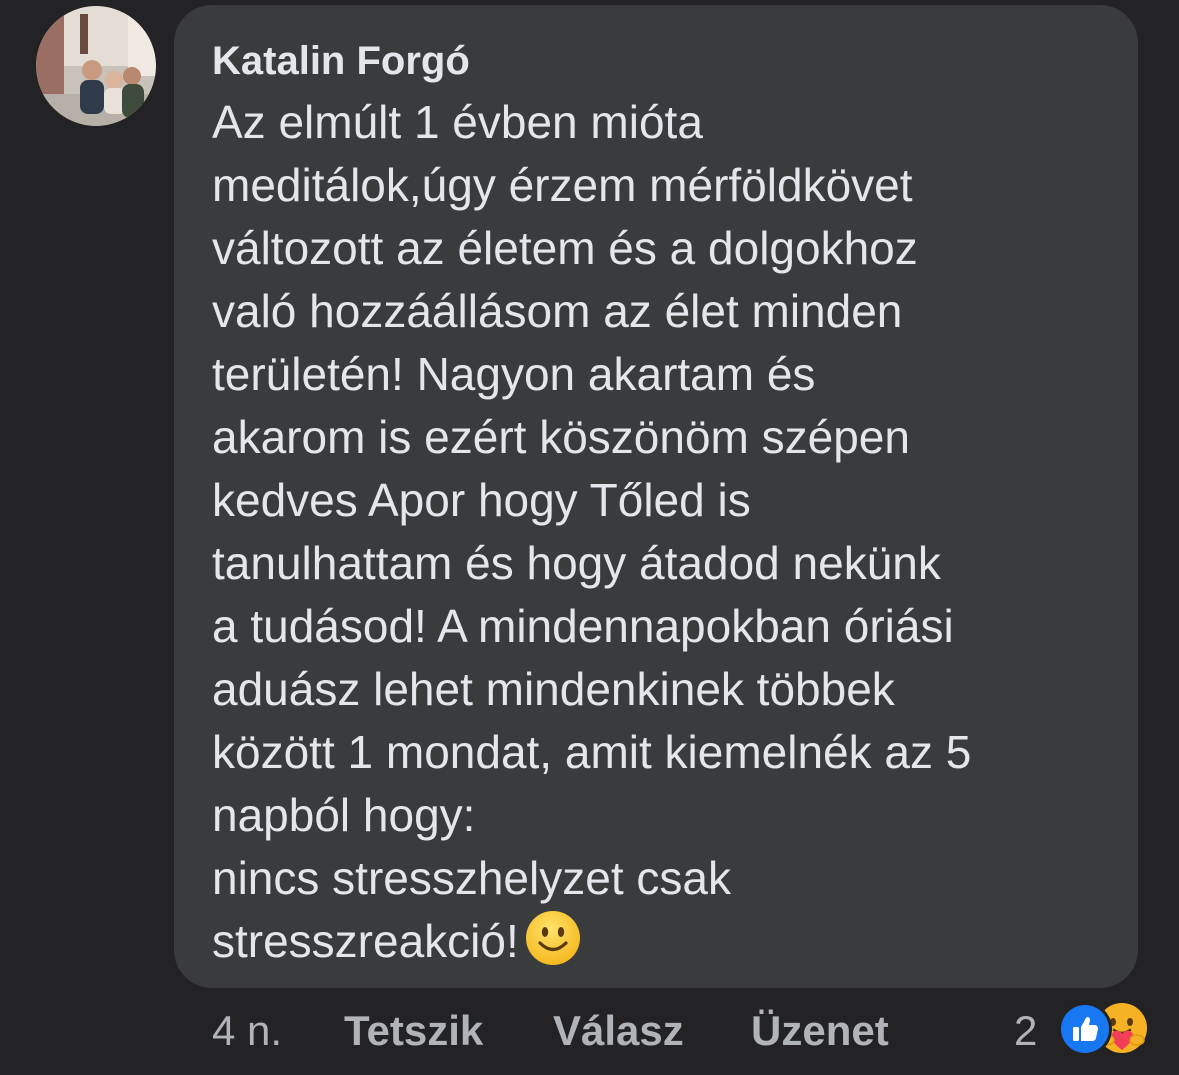 Image resolution: width=1179 pixels, height=1075 pixels. What do you see at coordinates (660, 61) in the screenshot?
I see `comment-author-name: Katalin Forgó` at bounding box center [660, 61].